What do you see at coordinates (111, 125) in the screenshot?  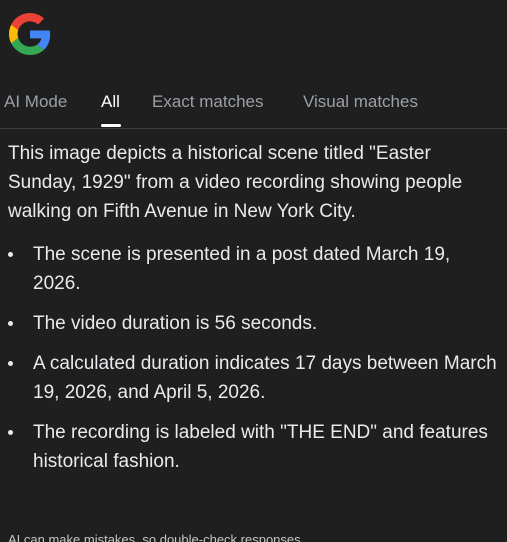 I see `active-tab-indicator` at bounding box center [111, 125].